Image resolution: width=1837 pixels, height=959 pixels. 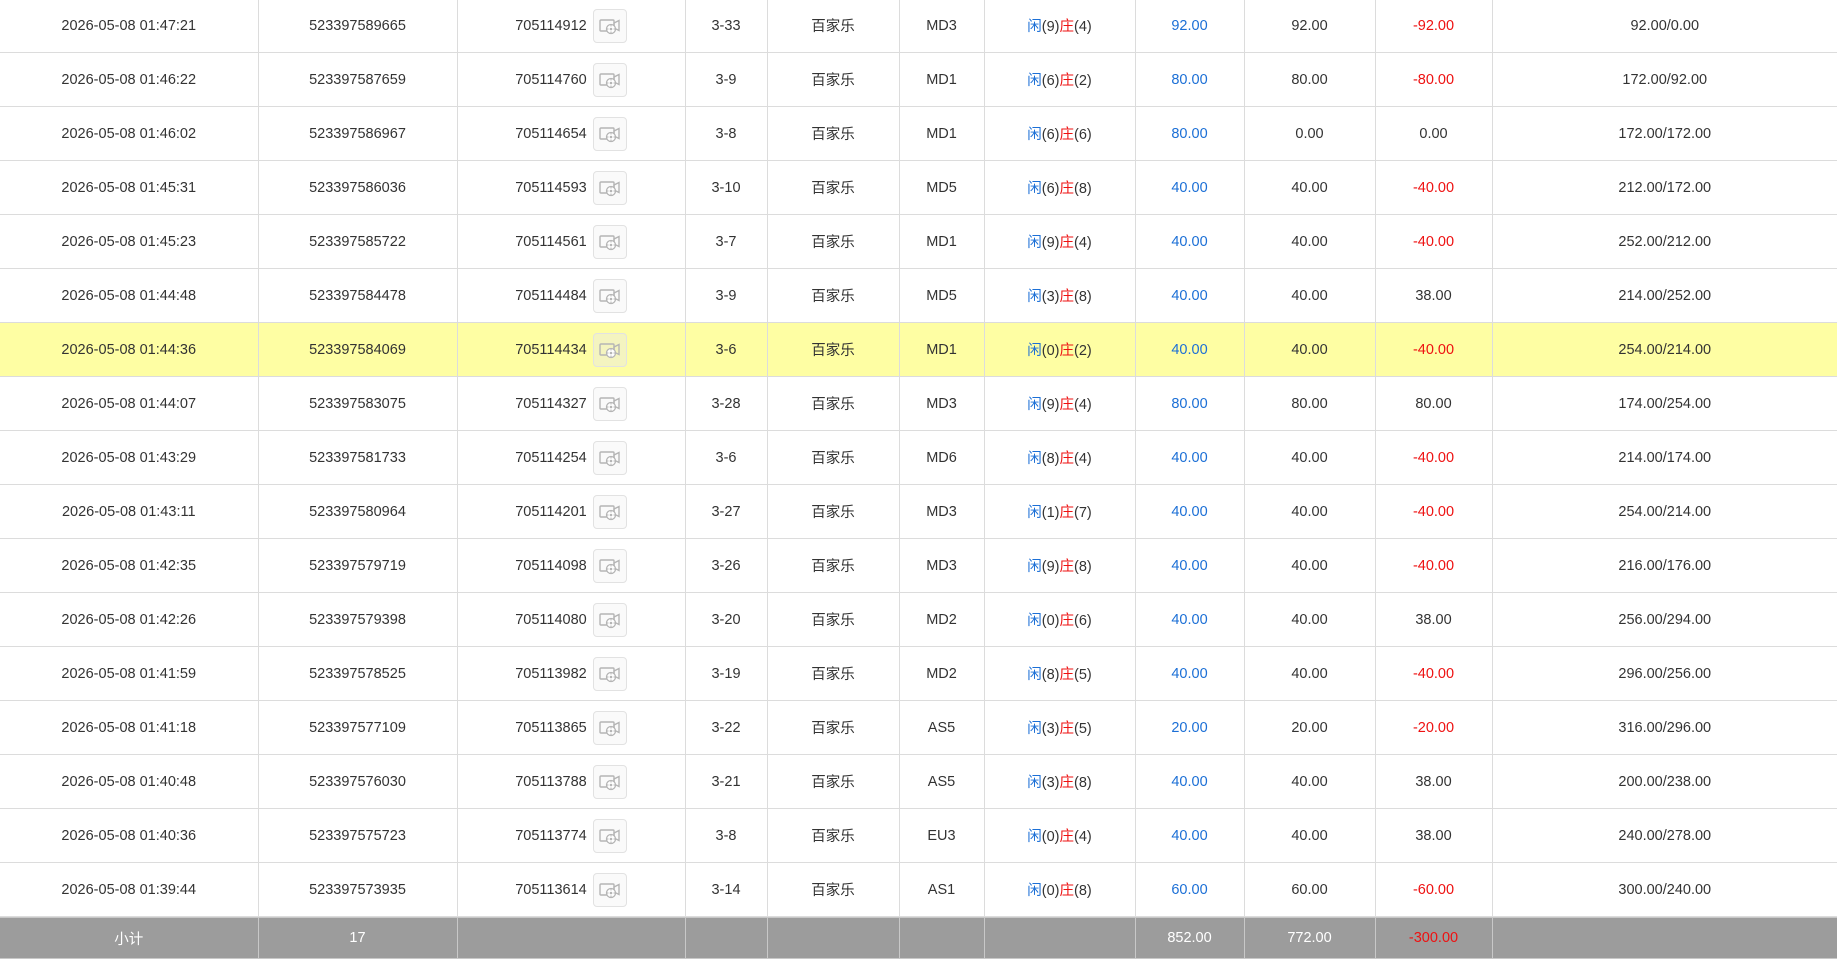 I want to click on shoe-hand: 3-9, so click(x=726, y=295).